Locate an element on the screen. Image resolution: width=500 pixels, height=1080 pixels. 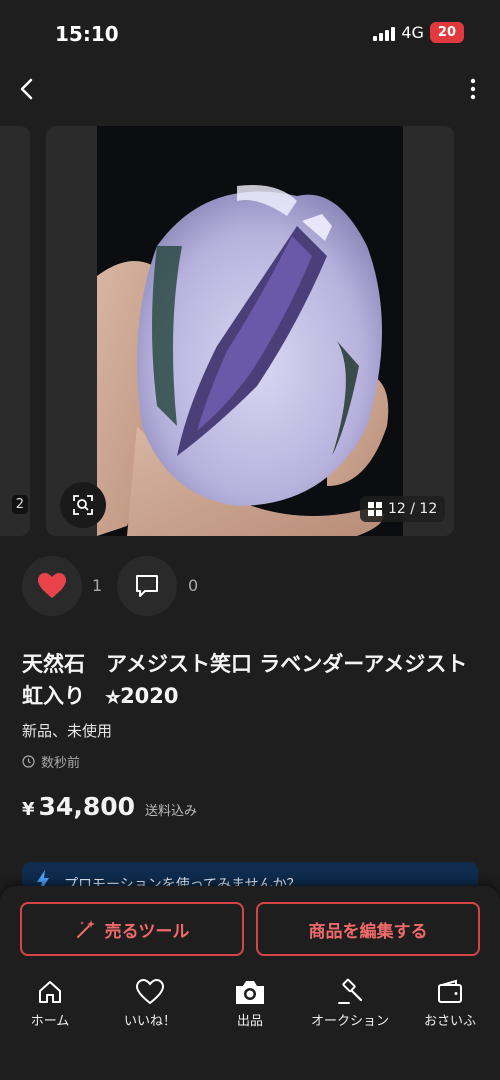
tab-label: おさいふ is located at coordinates (449, 1021).